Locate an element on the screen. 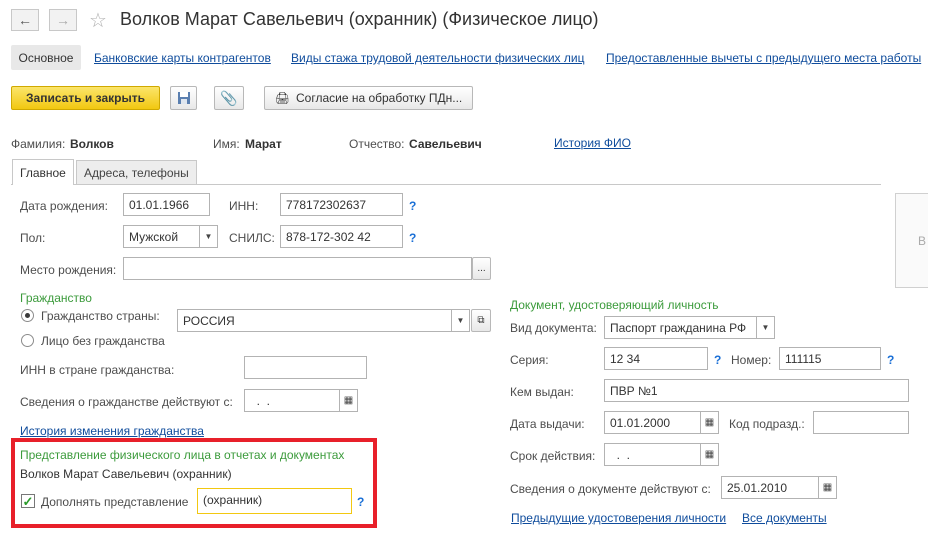 The height and width of the screenshot is (540, 928). inn-help-icon: ? is located at coordinates (412, 206).